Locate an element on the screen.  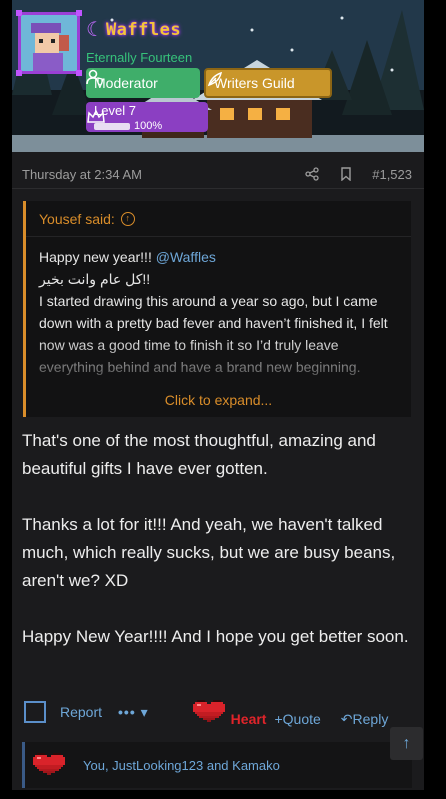
quote-line-text: !!كل عام وانت بخير is located at coordinates (95, 279).